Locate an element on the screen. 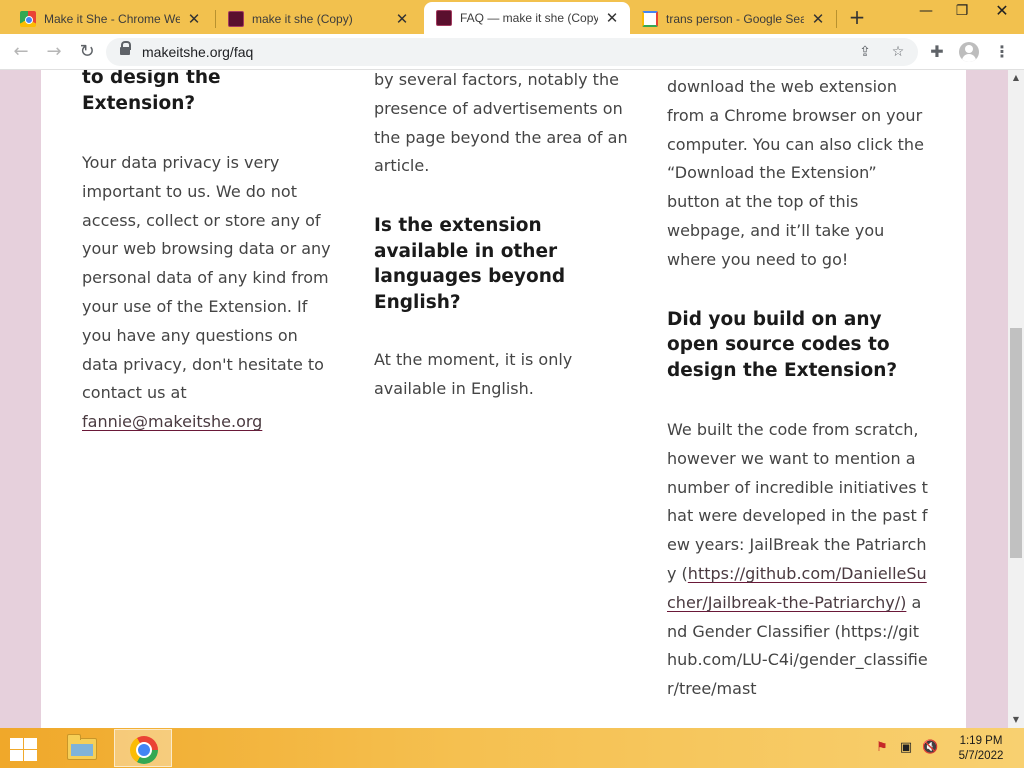 This screenshot has width=1024, height=768. scroll-up-arrow-icon: ▲ is located at coordinates (1016, 78).